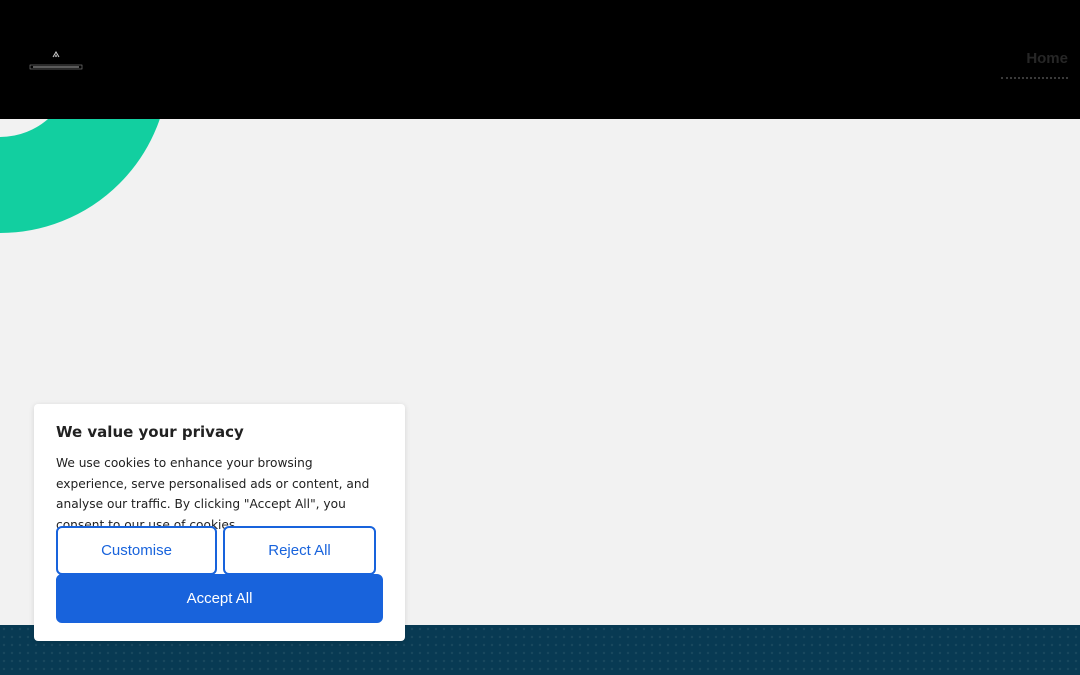  Describe the element at coordinates (1034, 64) in the screenshot. I see `nav-home-link: Home` at that location.